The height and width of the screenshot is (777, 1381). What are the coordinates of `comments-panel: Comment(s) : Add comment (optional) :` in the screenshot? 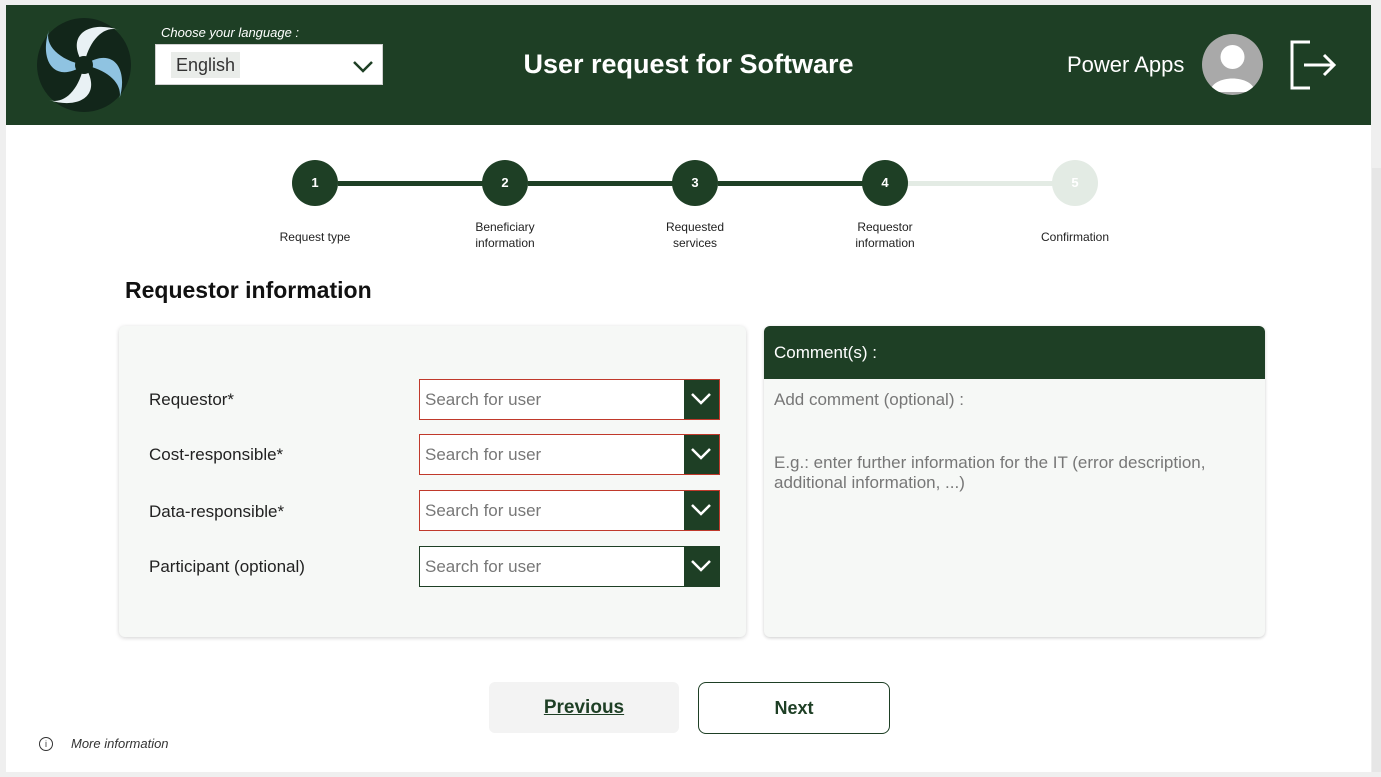 It's located at (1014, 481).